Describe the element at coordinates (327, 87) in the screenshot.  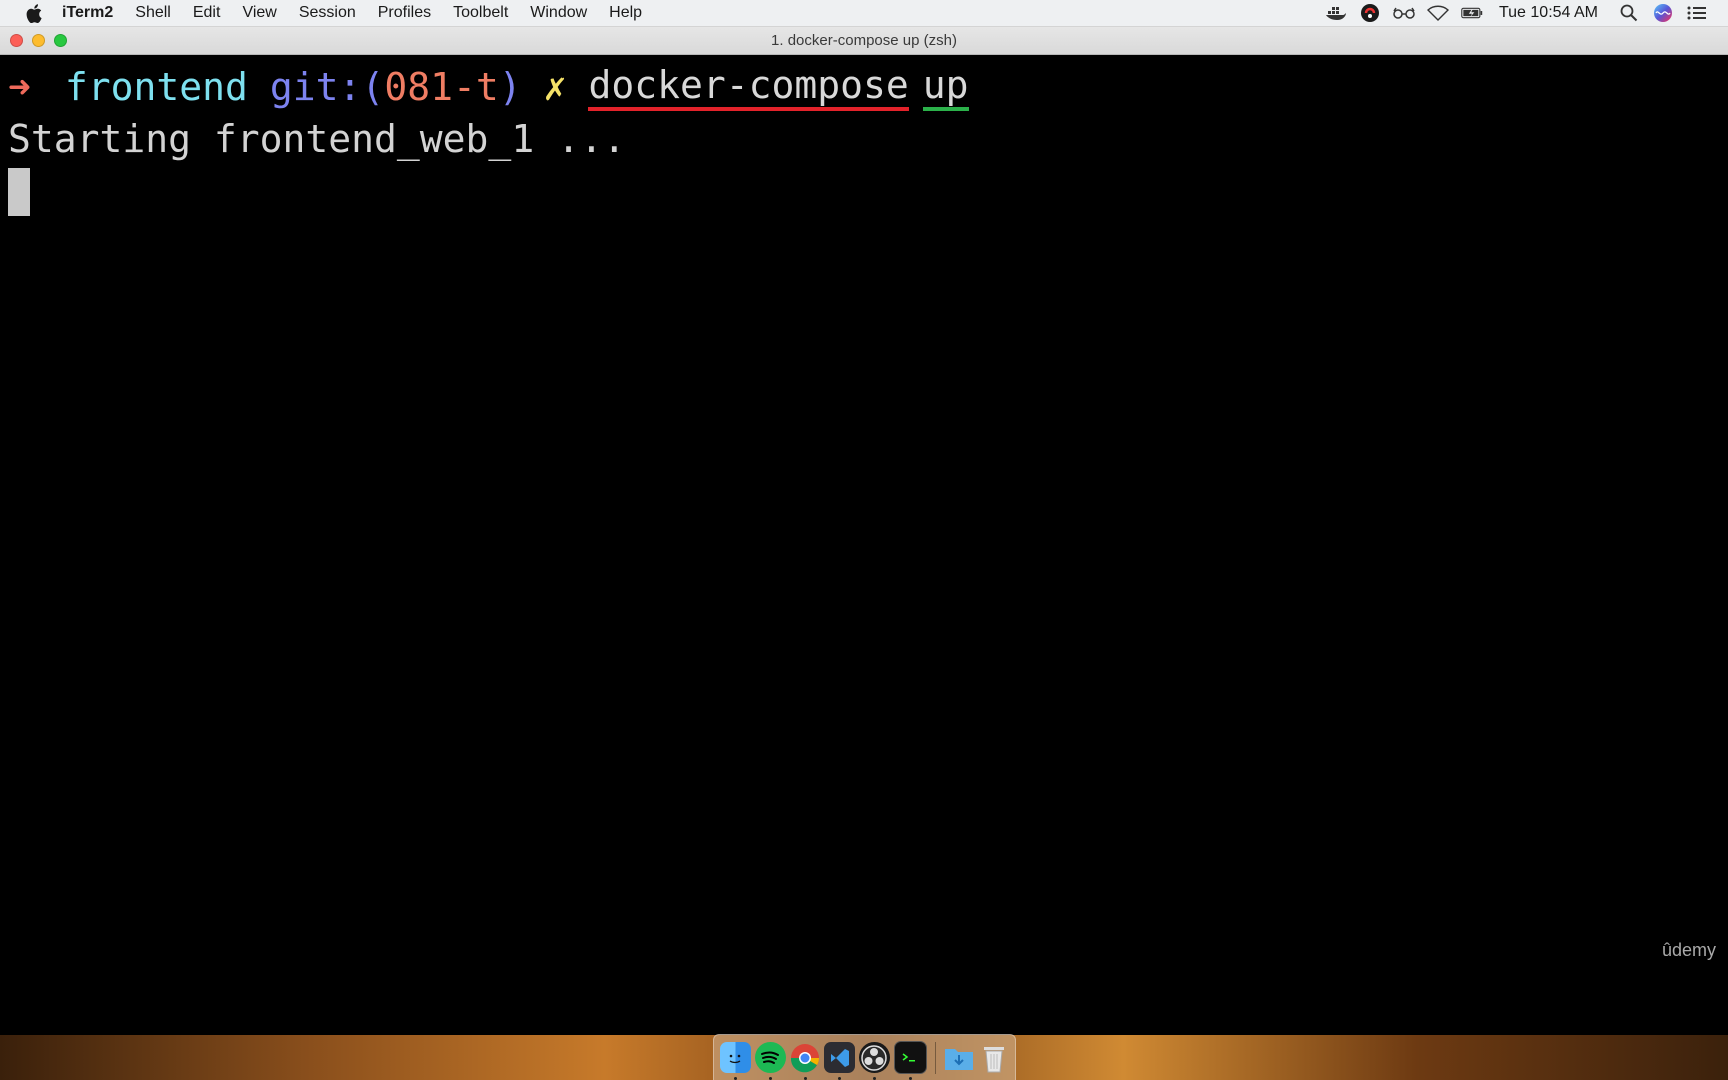
I see `prompt-git-open: git:(` at that location.